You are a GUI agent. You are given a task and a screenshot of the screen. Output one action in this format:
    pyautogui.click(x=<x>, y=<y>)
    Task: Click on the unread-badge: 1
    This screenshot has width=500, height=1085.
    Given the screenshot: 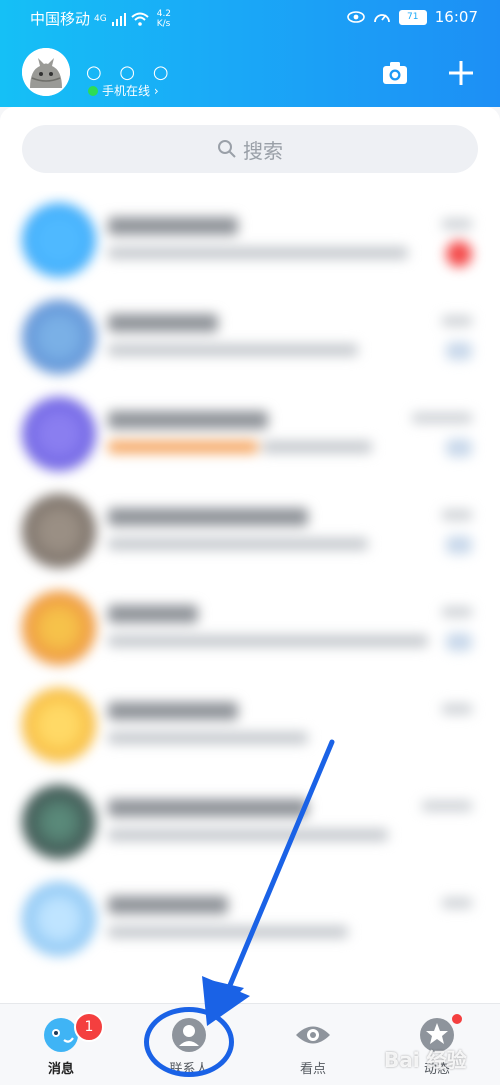 What is the action you would take?
    pyautogui.click(x=89, y=1027)
    